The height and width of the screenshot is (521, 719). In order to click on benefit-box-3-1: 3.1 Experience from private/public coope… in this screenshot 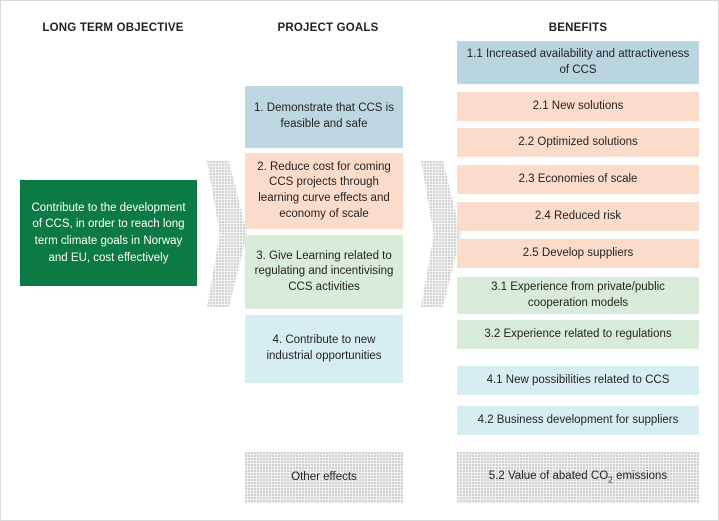, I will do `click(578, 295)`.